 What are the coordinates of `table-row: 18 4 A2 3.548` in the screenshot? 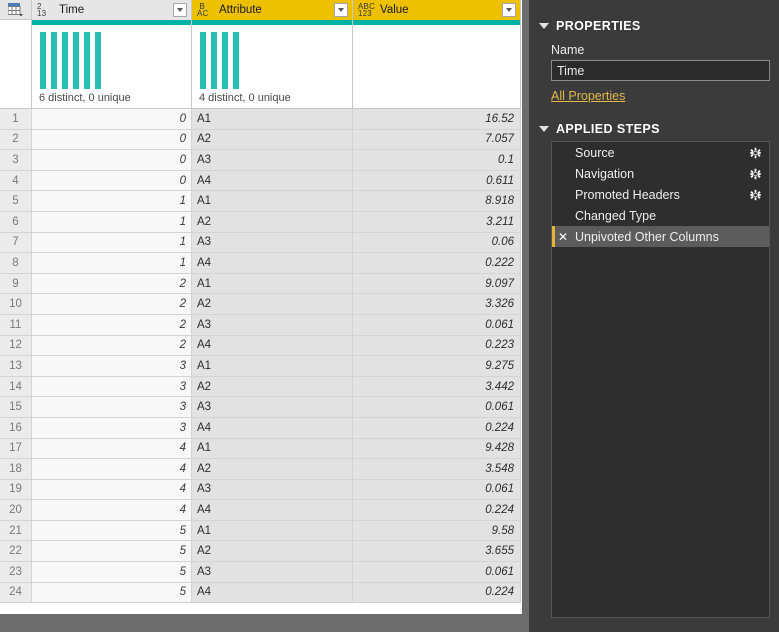 It's located at (261, 469).